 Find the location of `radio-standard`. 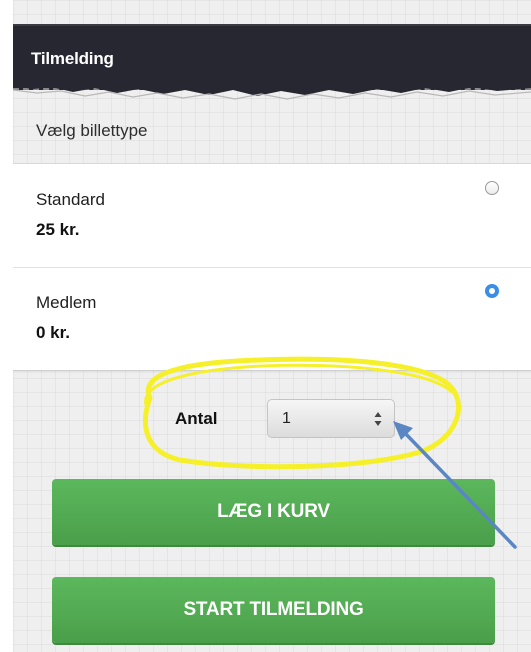

radio-standard is located at coordinates (492, 188).